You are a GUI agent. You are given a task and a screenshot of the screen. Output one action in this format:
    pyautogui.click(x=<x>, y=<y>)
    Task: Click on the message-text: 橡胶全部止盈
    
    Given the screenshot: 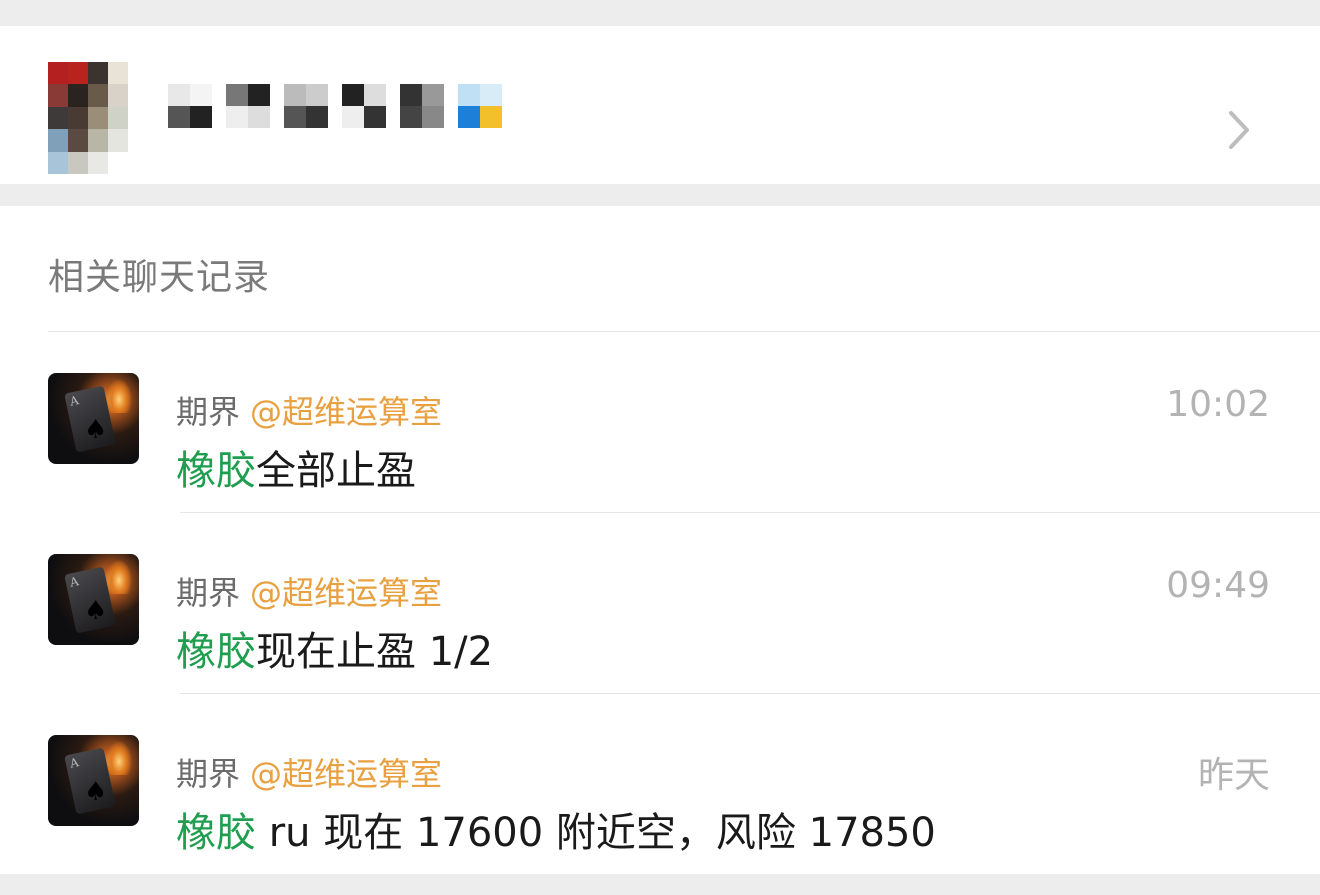 What is the action you would take?
    pyautogui.click(x=296, y=467)
    